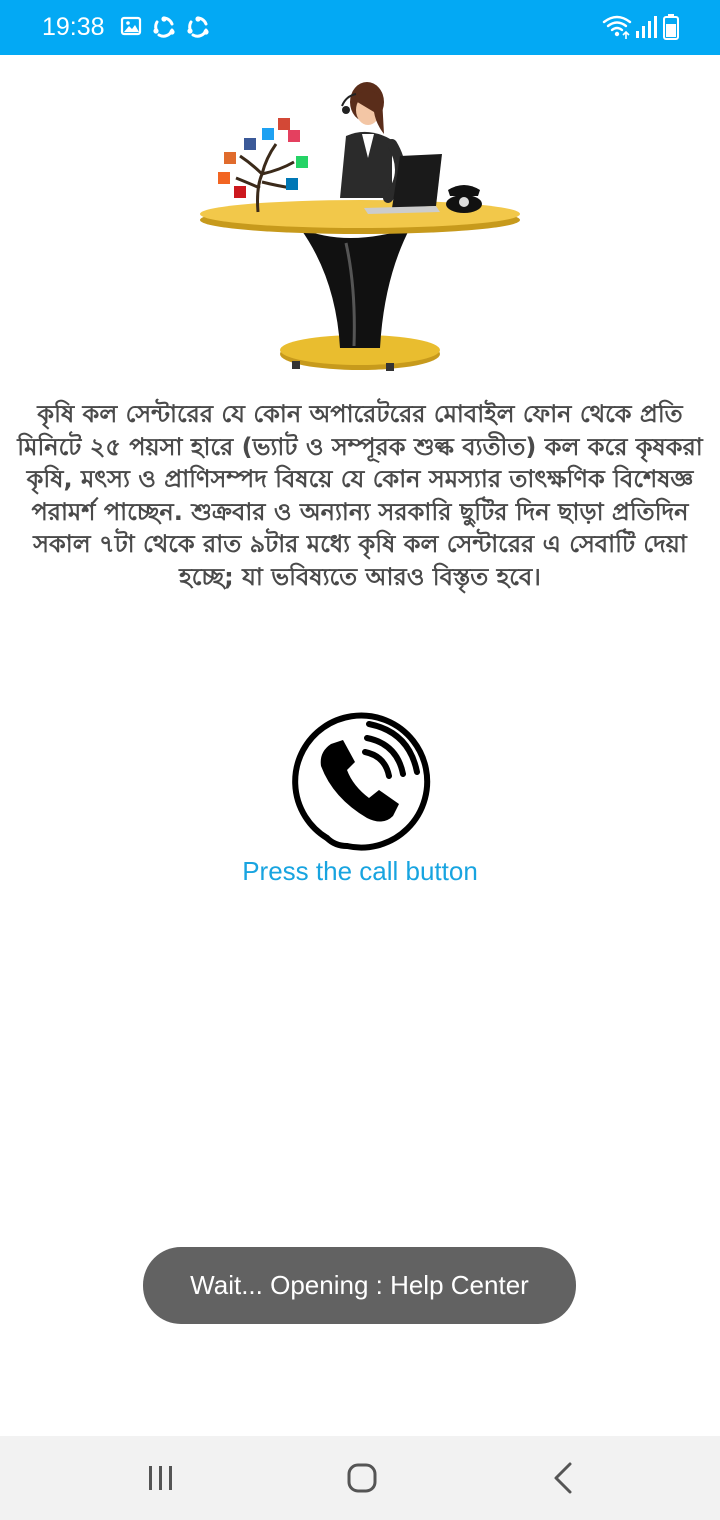  Describe the element at coordinates (360, 226) in the screenshot. I see `call-center-agent-illustration` at that location.